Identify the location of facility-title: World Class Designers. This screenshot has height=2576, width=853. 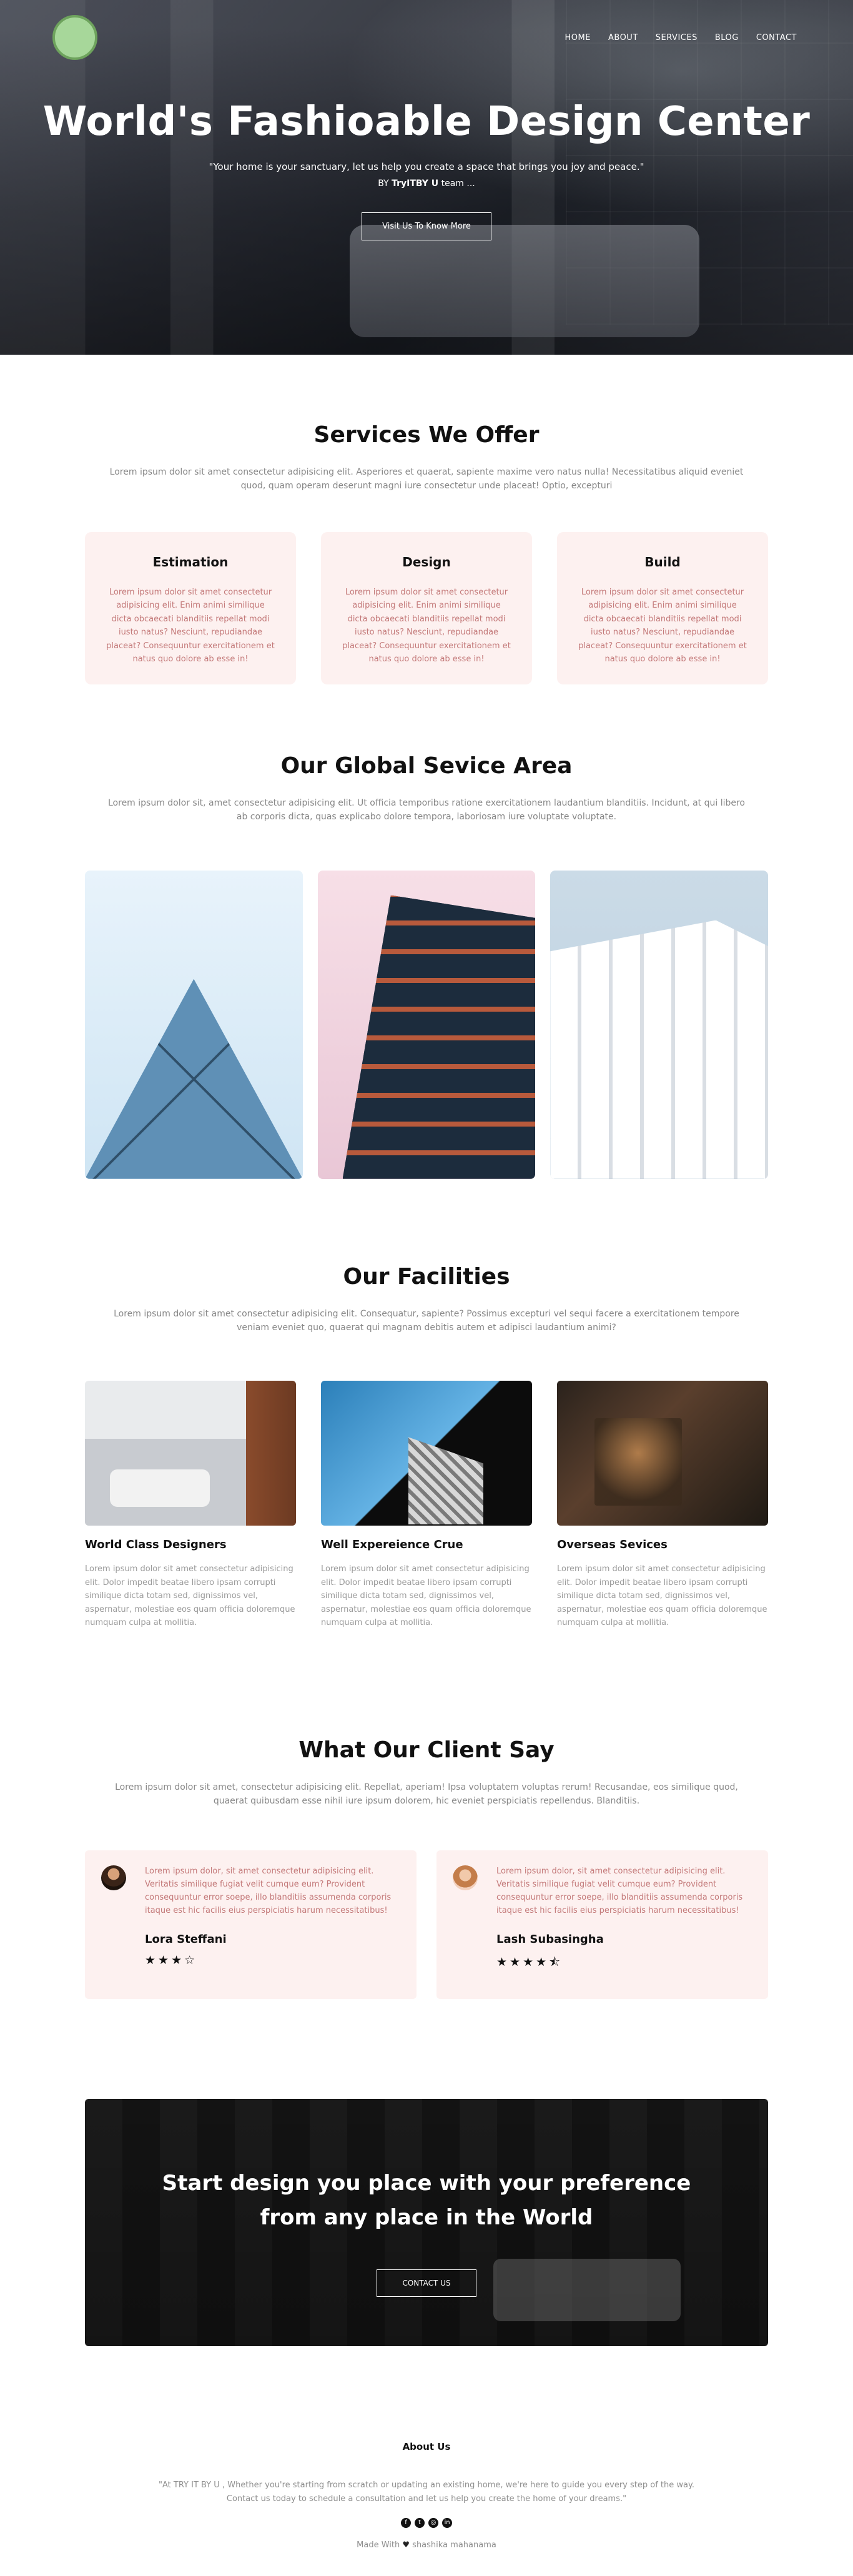
(156, 1545).